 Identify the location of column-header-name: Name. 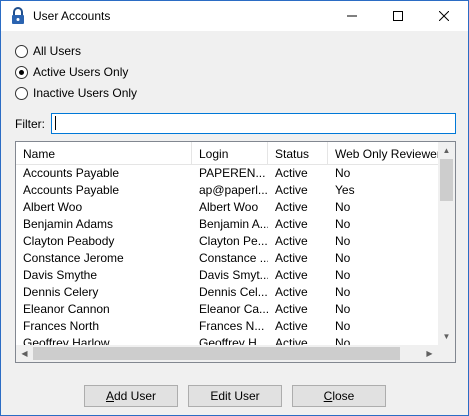
(104, 153).